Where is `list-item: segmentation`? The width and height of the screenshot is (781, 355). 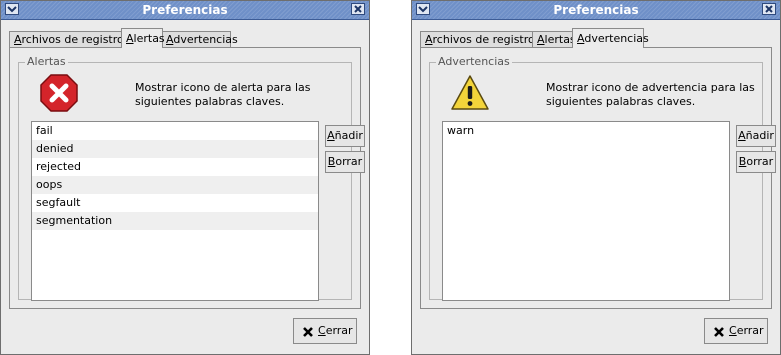 list-item: segmentation is located at coordinates (175, 221).